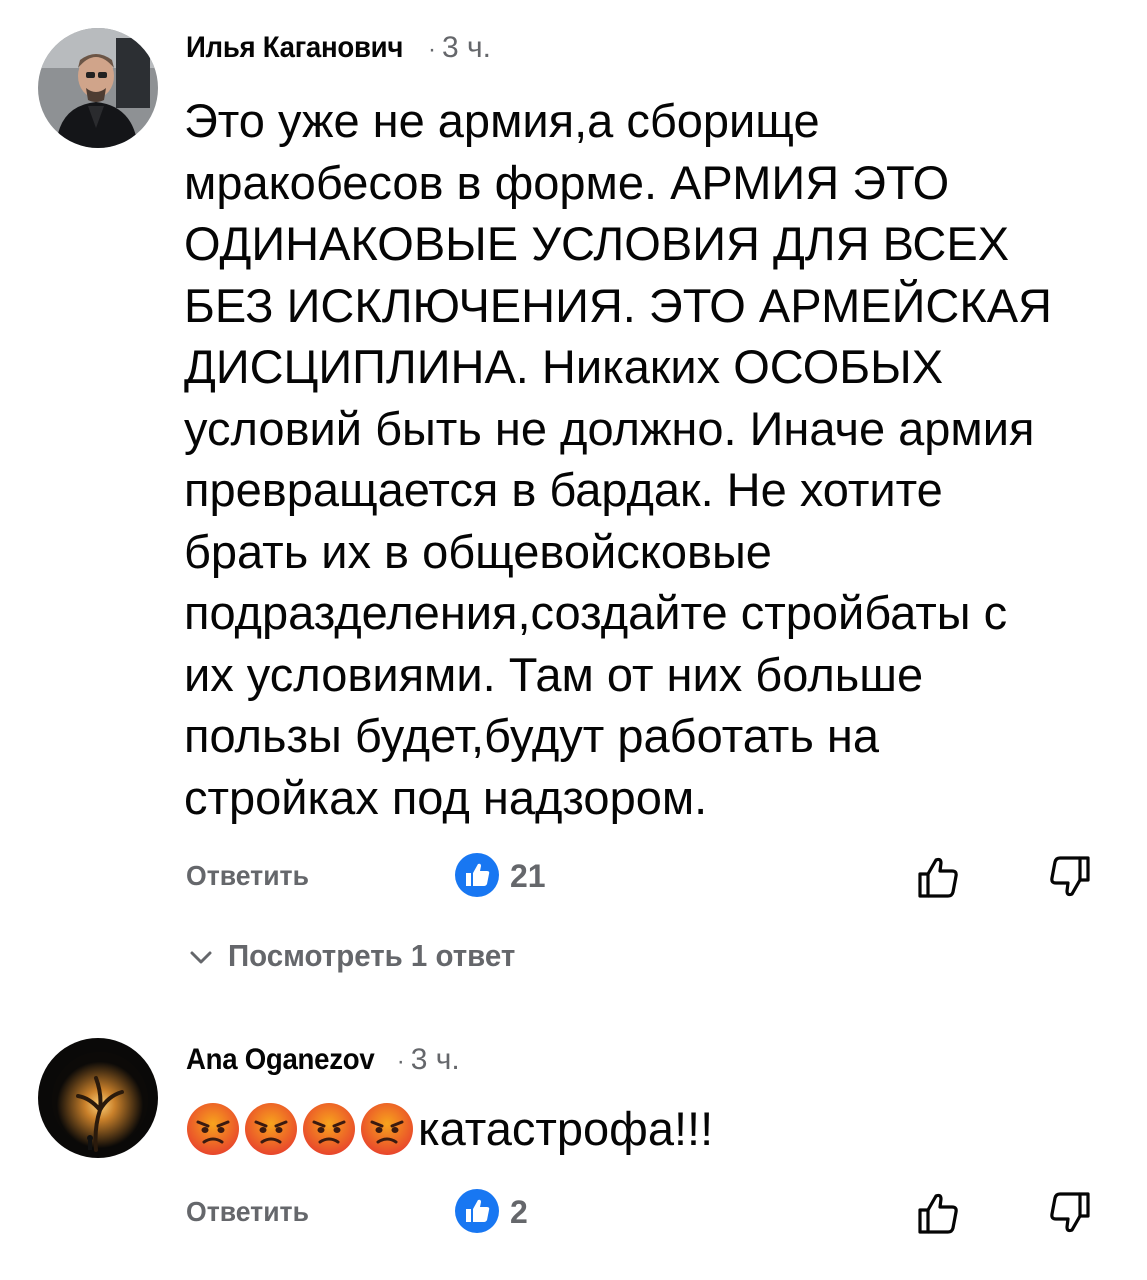 This screenshot has width=1147, height=1280. I want to click on comment-text: катастрофа!!!, so click(566, 1128).